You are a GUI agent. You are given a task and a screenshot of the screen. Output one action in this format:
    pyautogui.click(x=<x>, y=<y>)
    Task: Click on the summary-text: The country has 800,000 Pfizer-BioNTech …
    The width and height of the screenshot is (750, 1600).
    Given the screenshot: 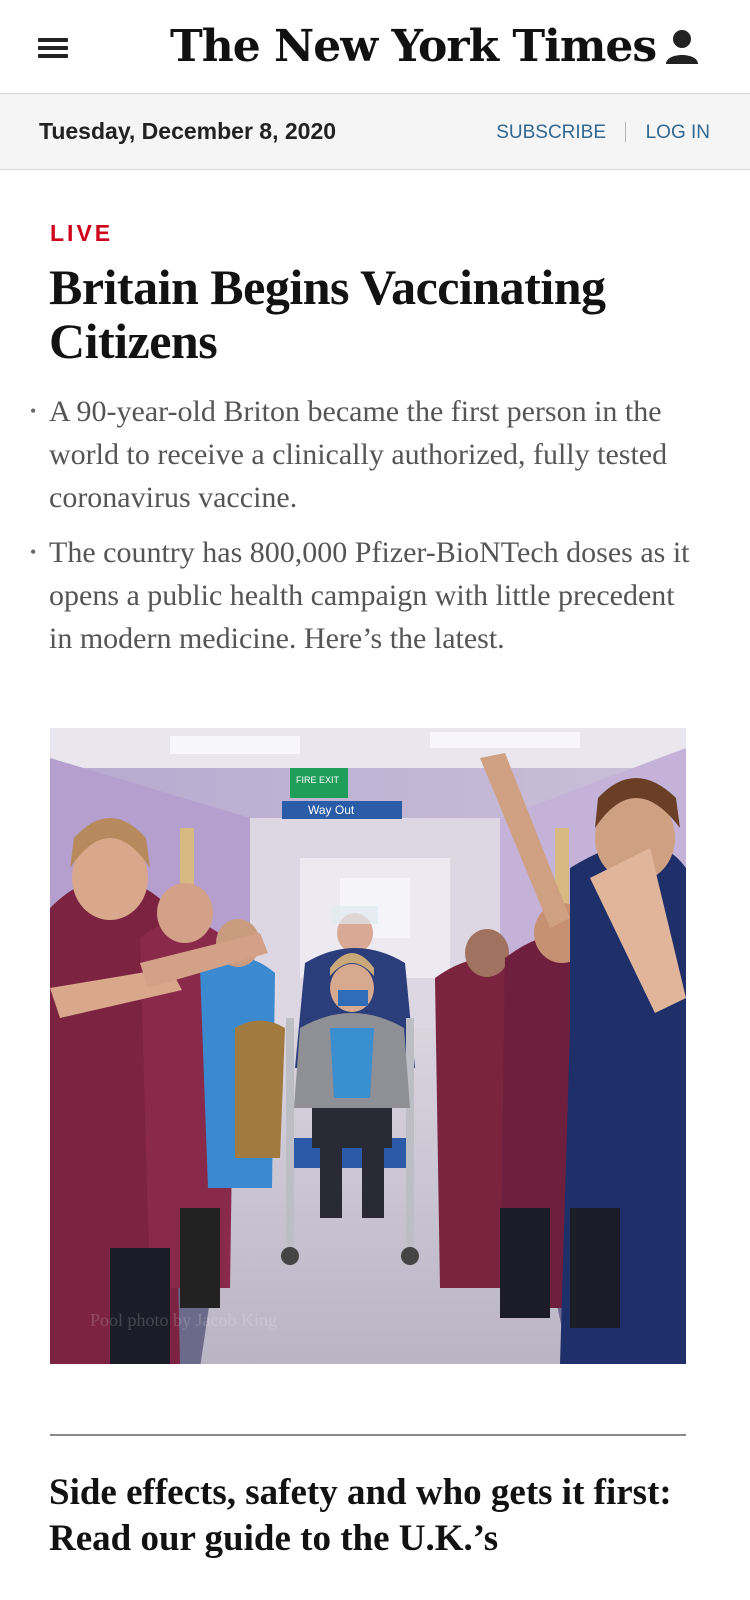 What is the action you would take?
    pyautogui.click(x=369, y=595)
    